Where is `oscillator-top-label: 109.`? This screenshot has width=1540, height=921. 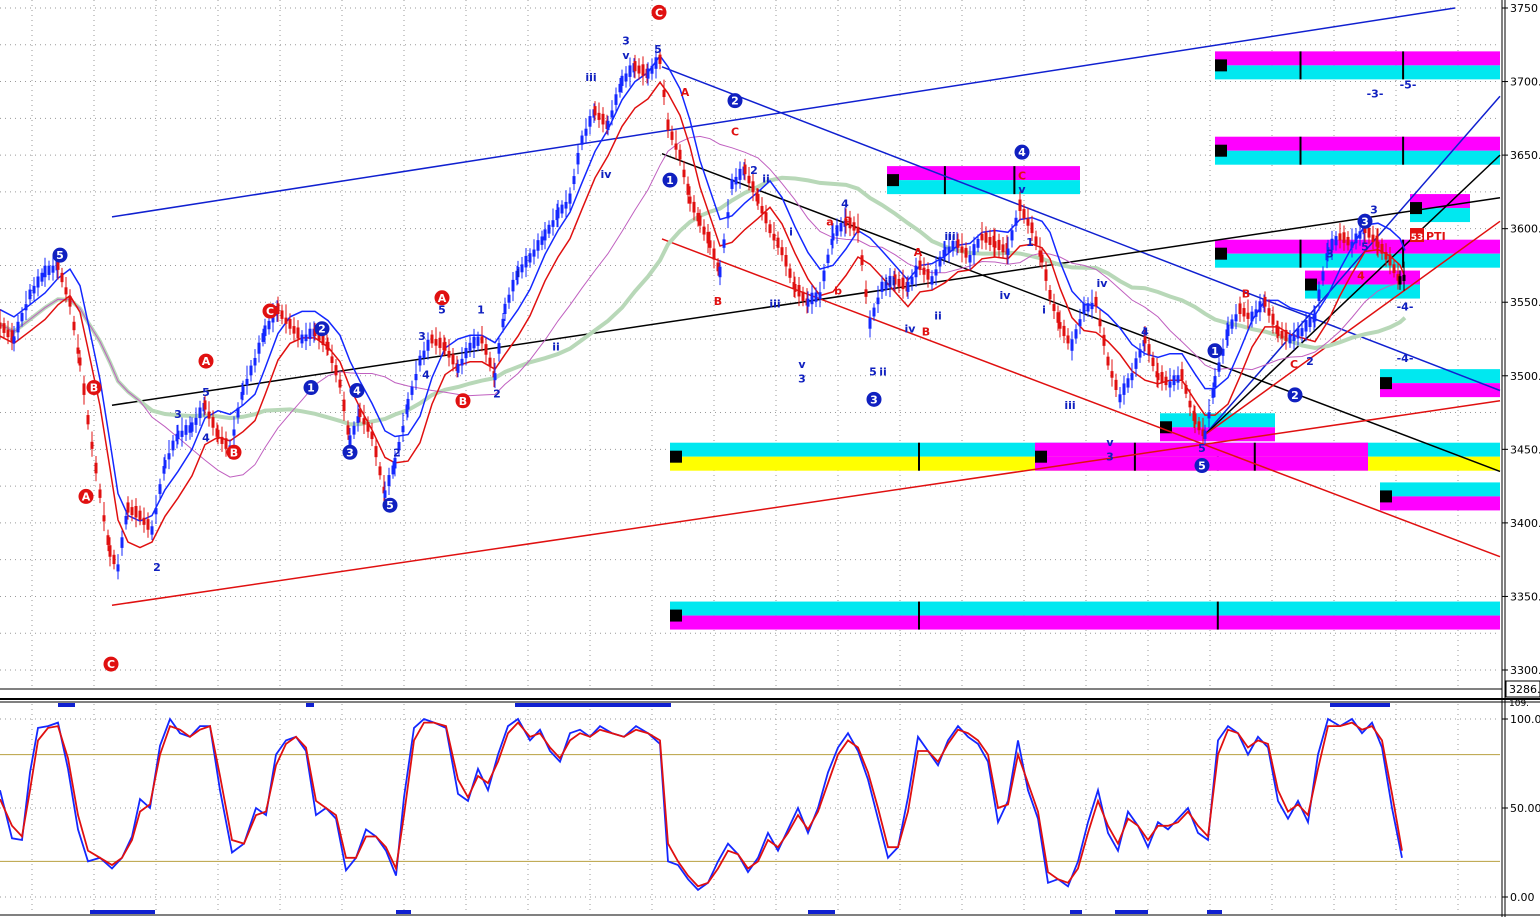 oscillator-top-label: 109. is located at coordinates (1519, 704).